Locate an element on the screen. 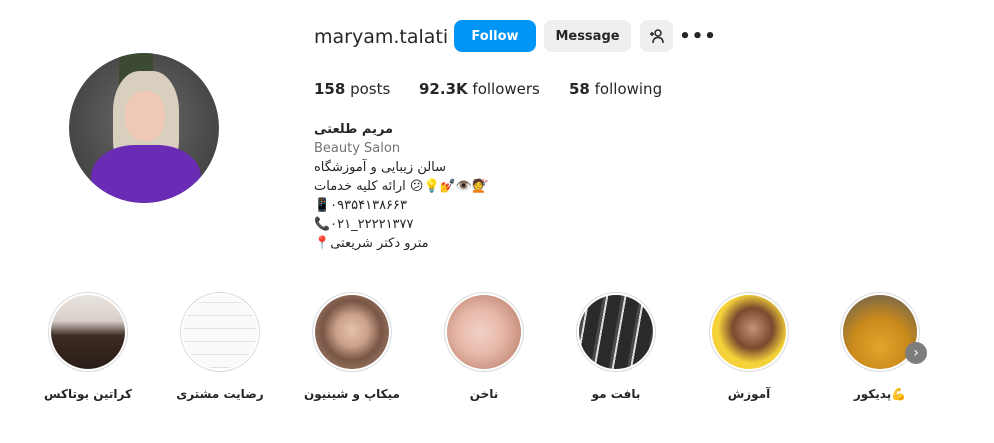 Image resolution: width=994 pixels, height=443 pixels. following-count: 58 is located at coordinates (579, 89).